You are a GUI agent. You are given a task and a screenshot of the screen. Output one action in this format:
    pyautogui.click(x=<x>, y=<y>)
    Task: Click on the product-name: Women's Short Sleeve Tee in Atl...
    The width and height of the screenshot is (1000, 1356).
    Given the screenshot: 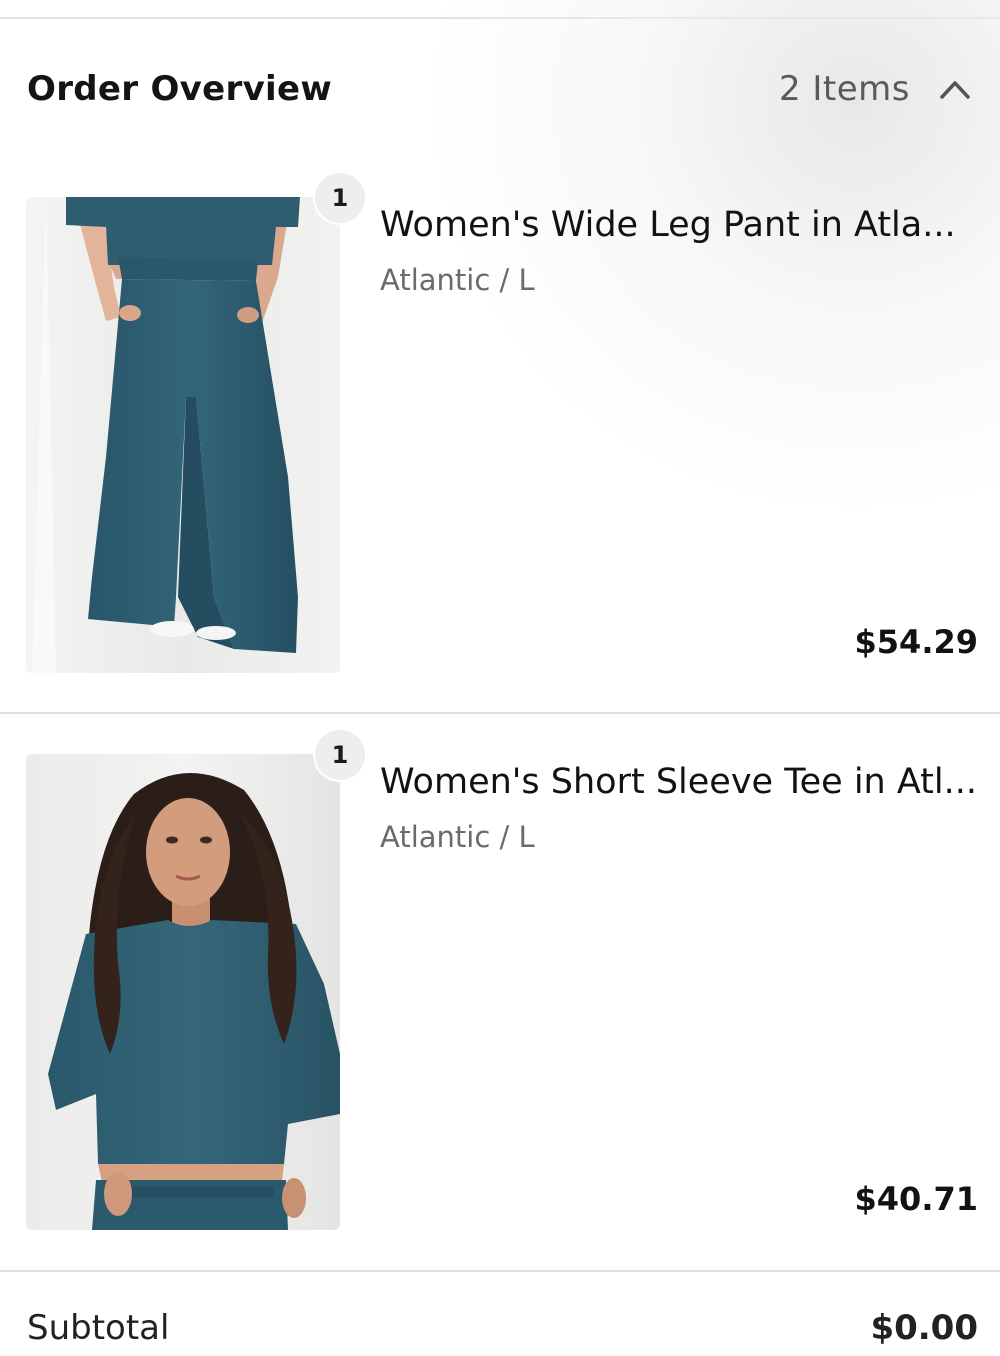 What is the action you would take?
    pyautogui.click(x=677, y=782)
    